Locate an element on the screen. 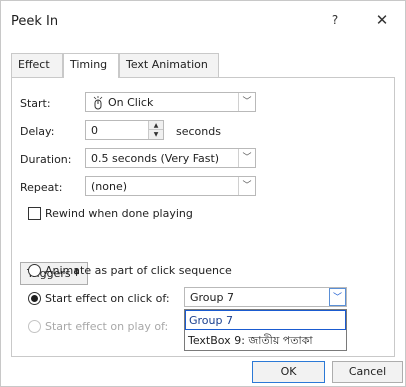 The image size is (406, 387). tab-effect: Effect is located at coordinates (37, 65).